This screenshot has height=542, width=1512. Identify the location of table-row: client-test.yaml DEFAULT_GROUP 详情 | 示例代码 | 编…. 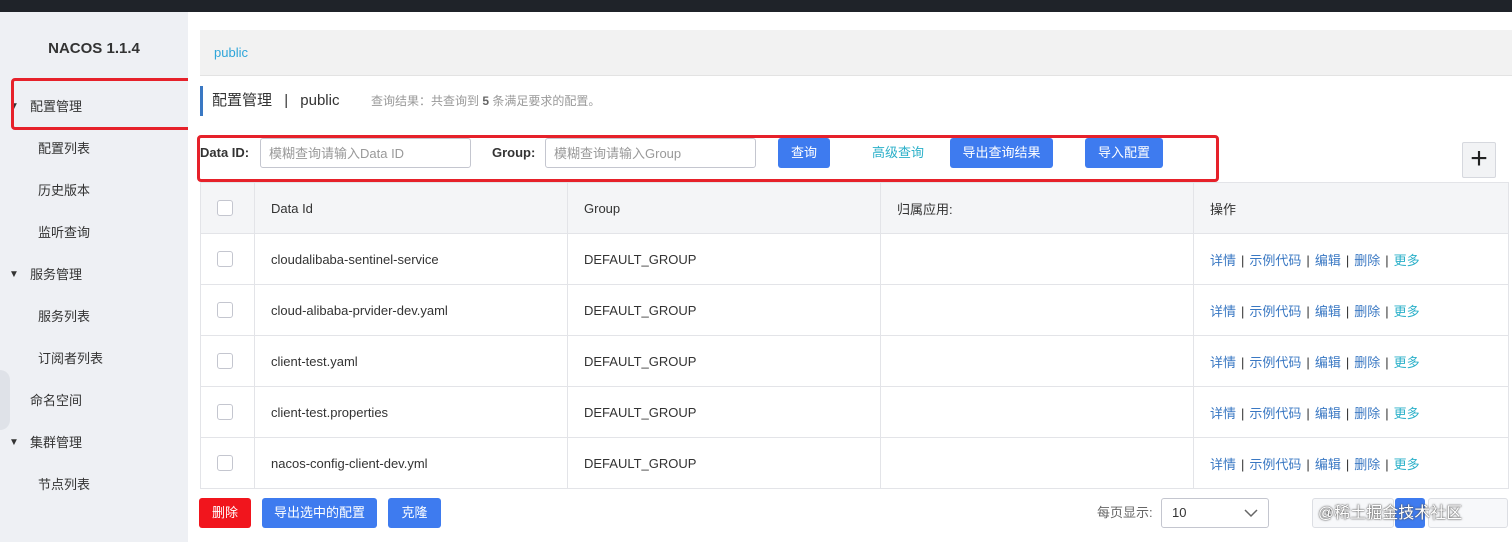
(854, 361).